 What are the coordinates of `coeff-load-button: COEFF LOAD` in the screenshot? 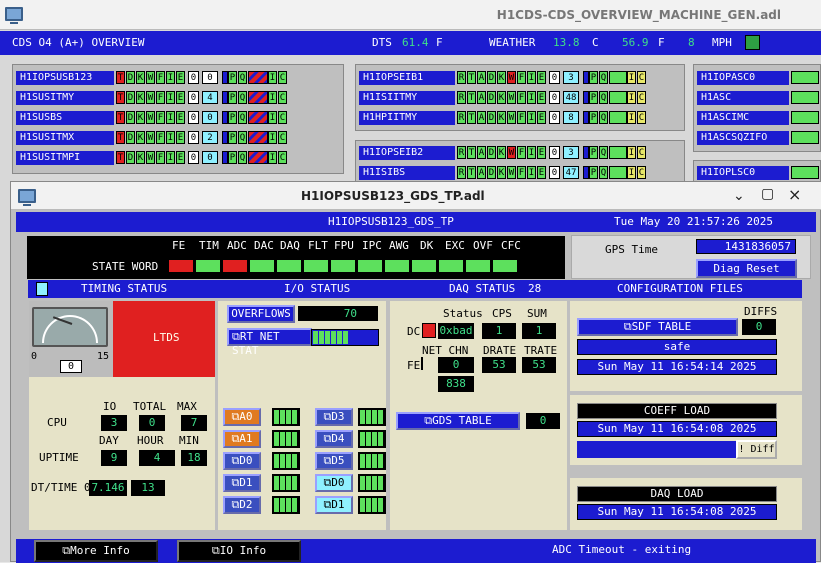 It's located at (677, 411).